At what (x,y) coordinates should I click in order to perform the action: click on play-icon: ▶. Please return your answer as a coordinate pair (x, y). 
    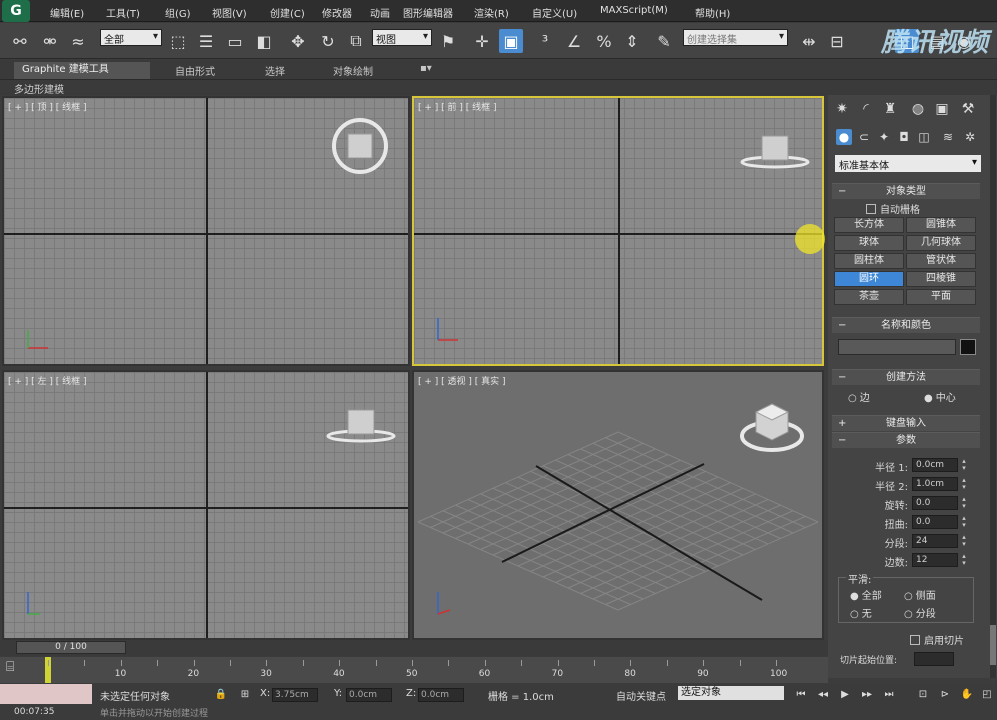
    Looking at the image, I should click on (845, 695).